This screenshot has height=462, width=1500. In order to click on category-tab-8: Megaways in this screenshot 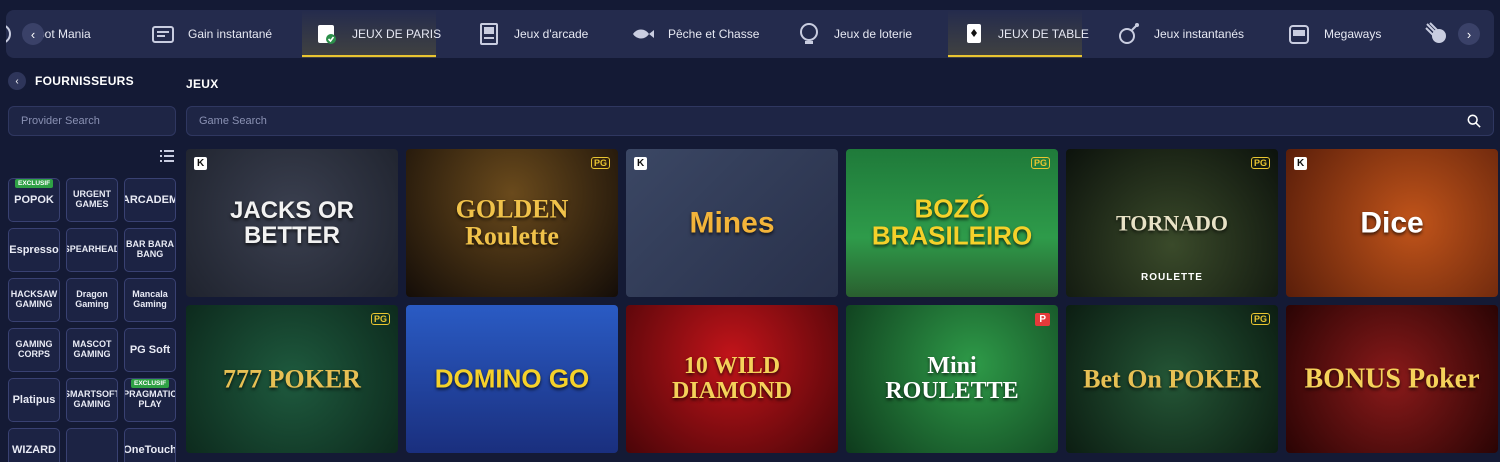, I will do `click(1341, 34)`.